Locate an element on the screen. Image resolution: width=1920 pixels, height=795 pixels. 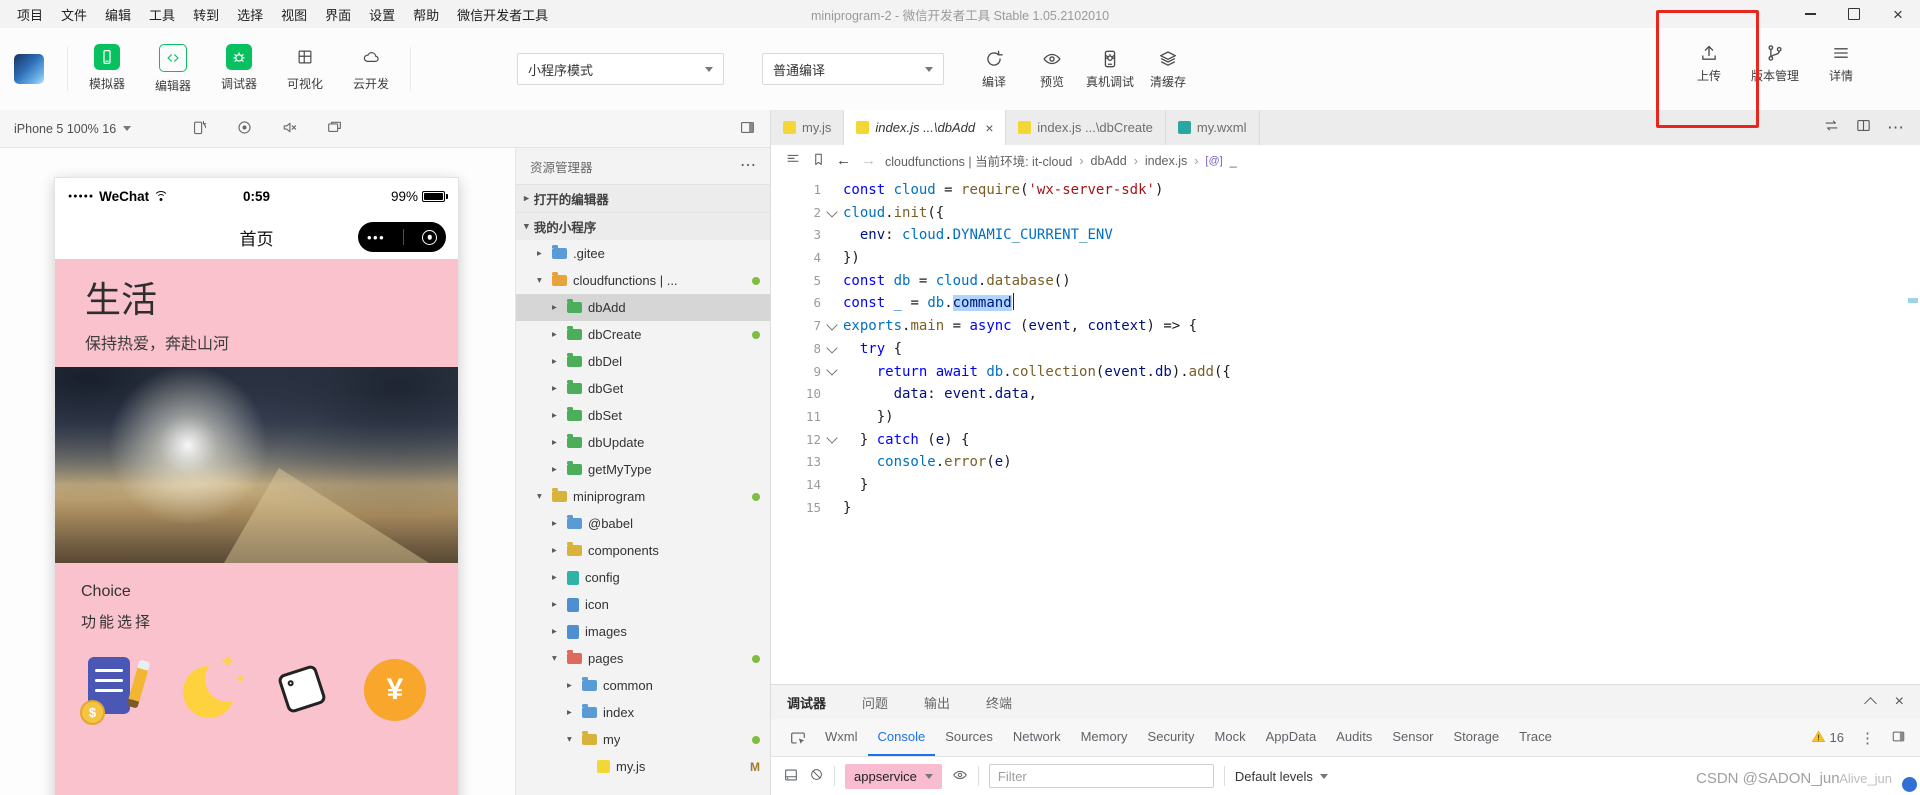
tree-item: ▸ config is located at coordinates (643, 577).